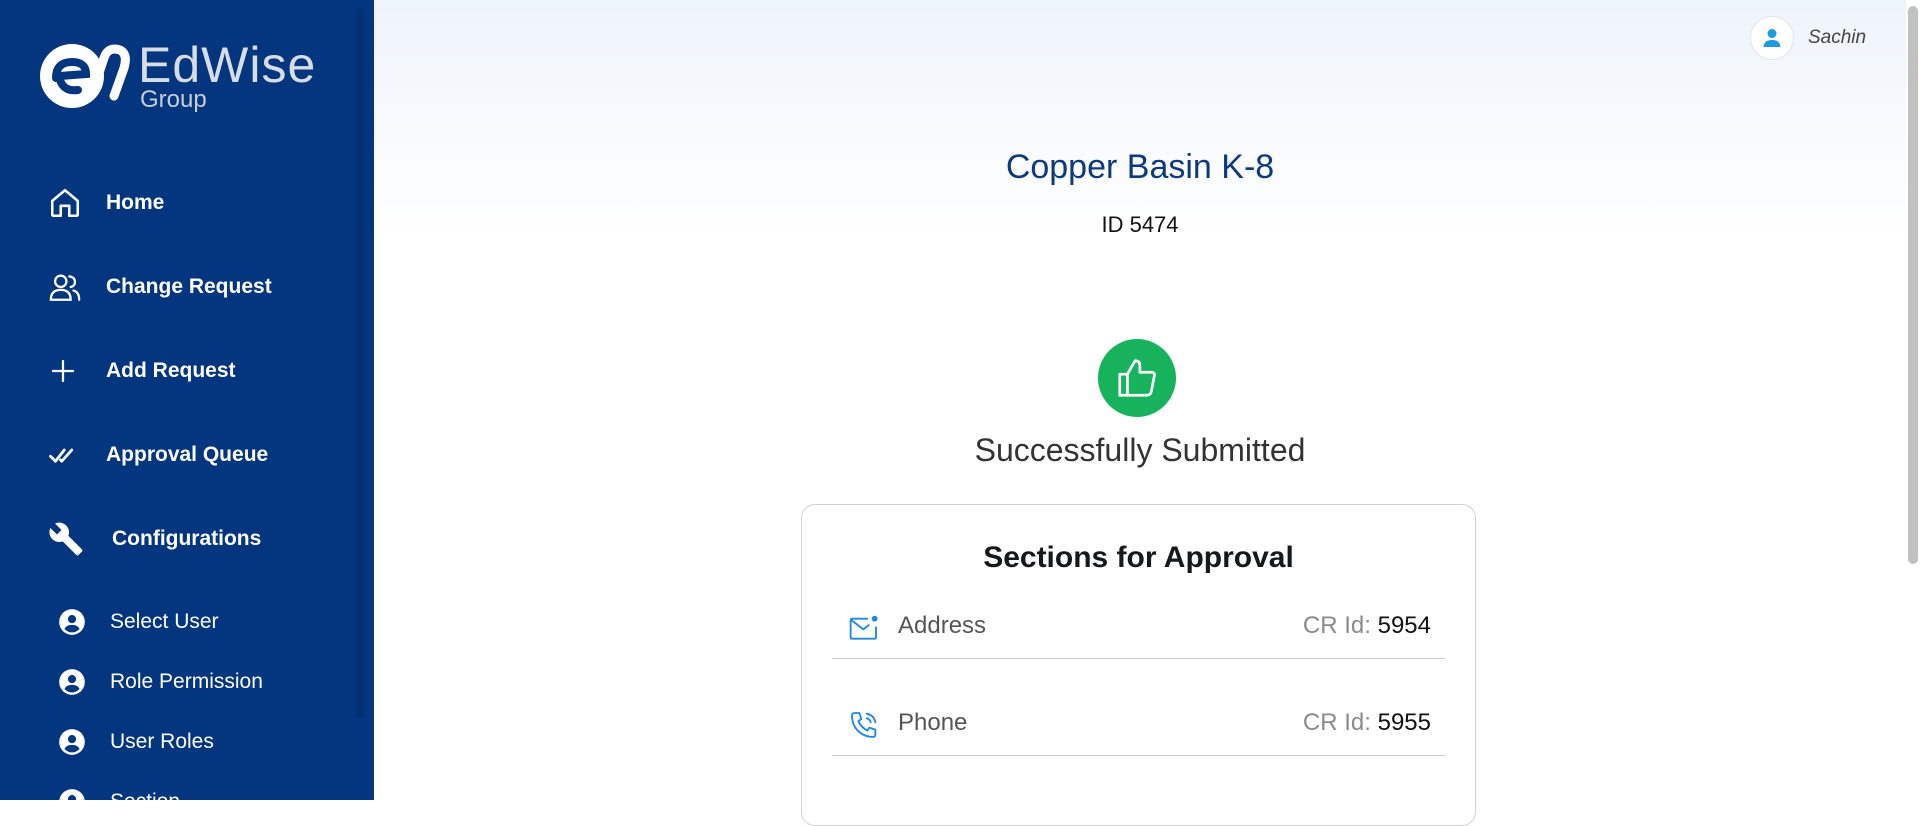 This screenshot has width=1920, height=826. Describe the element at coordinates (187, 538) in the screenshot. I see `sidebar-item-label: Configurations` at that location.